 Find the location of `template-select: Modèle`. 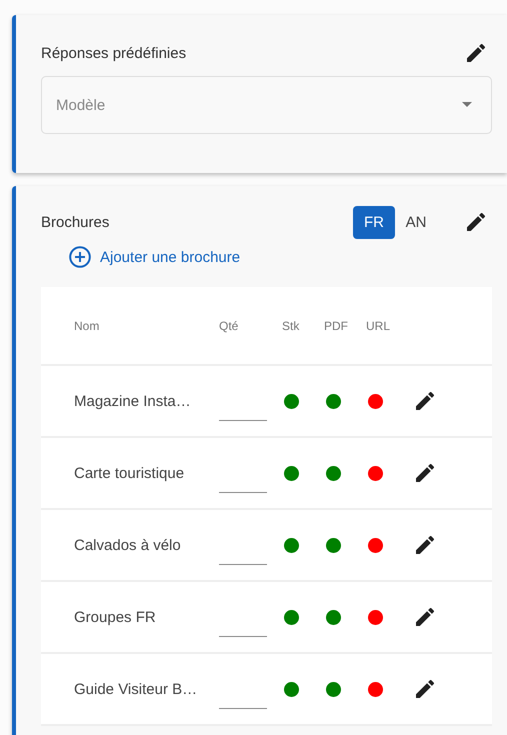

template-select: Modèle is located at coordinates (266, 105).